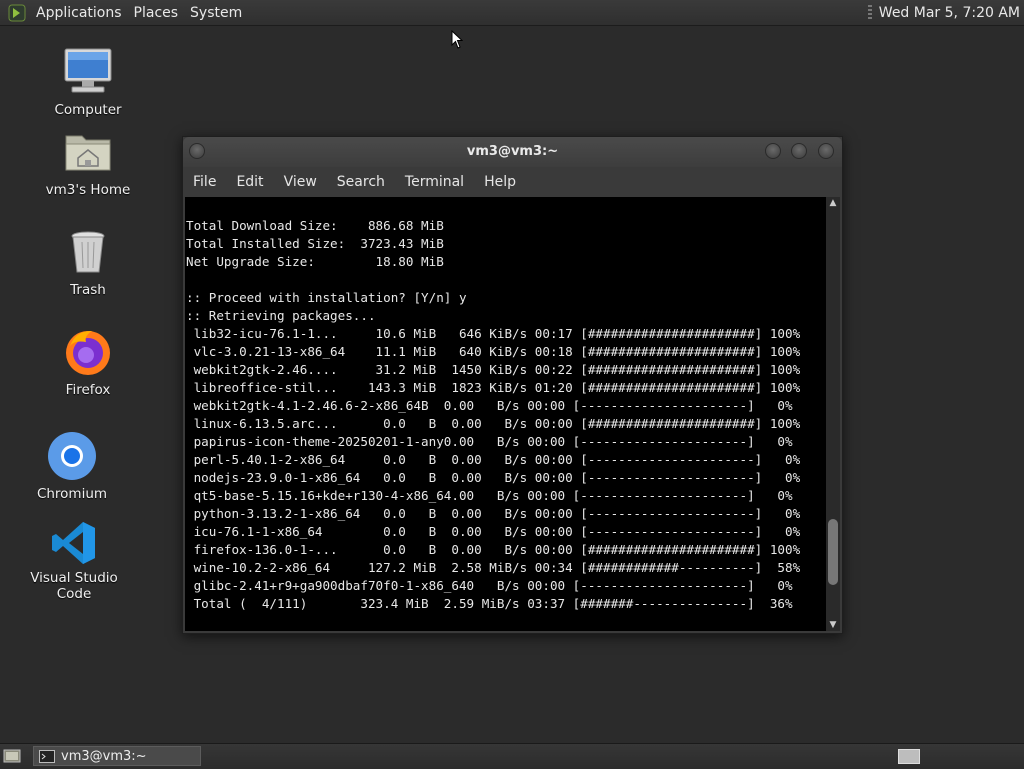 This screenshot has width=1024, height=769. What do you see at coordinates (88, 153) in the screenshot?
I see `home-folder-icon` at bounding box center [88, 153].